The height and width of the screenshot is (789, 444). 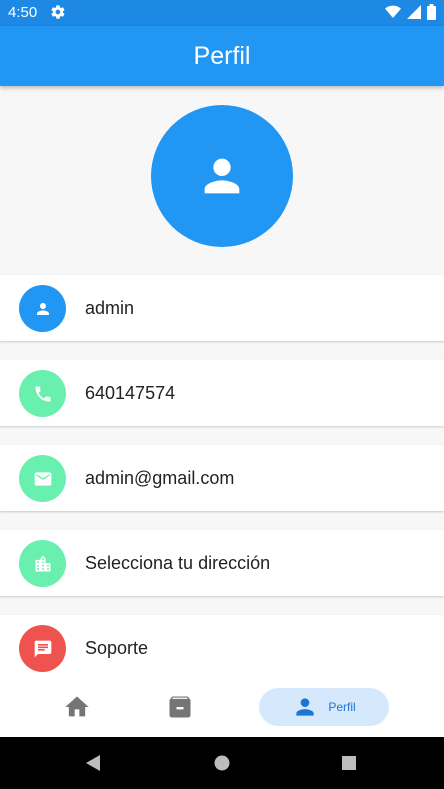 What do you see at coordinates (393, 14) in the screenshot?
I see `wifi-icon` at bounding box center [393, 14].